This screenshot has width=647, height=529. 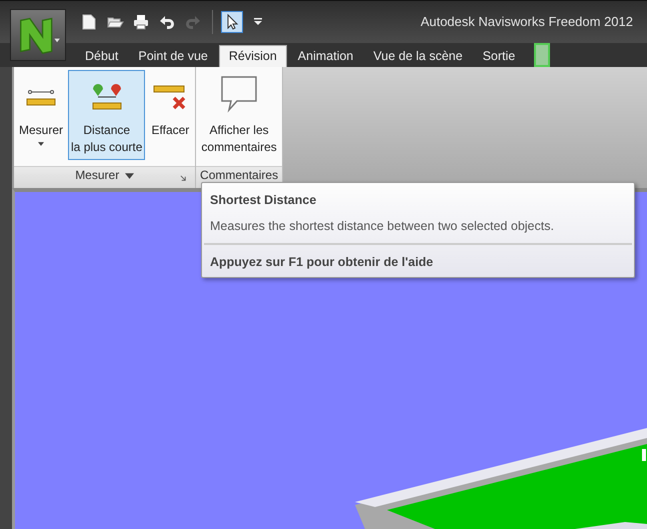 What do you see at coordinates (418, 56) in the screenshot?
I see `ribbon-tab: Vue de la scène` at bounding box center [418, 56].